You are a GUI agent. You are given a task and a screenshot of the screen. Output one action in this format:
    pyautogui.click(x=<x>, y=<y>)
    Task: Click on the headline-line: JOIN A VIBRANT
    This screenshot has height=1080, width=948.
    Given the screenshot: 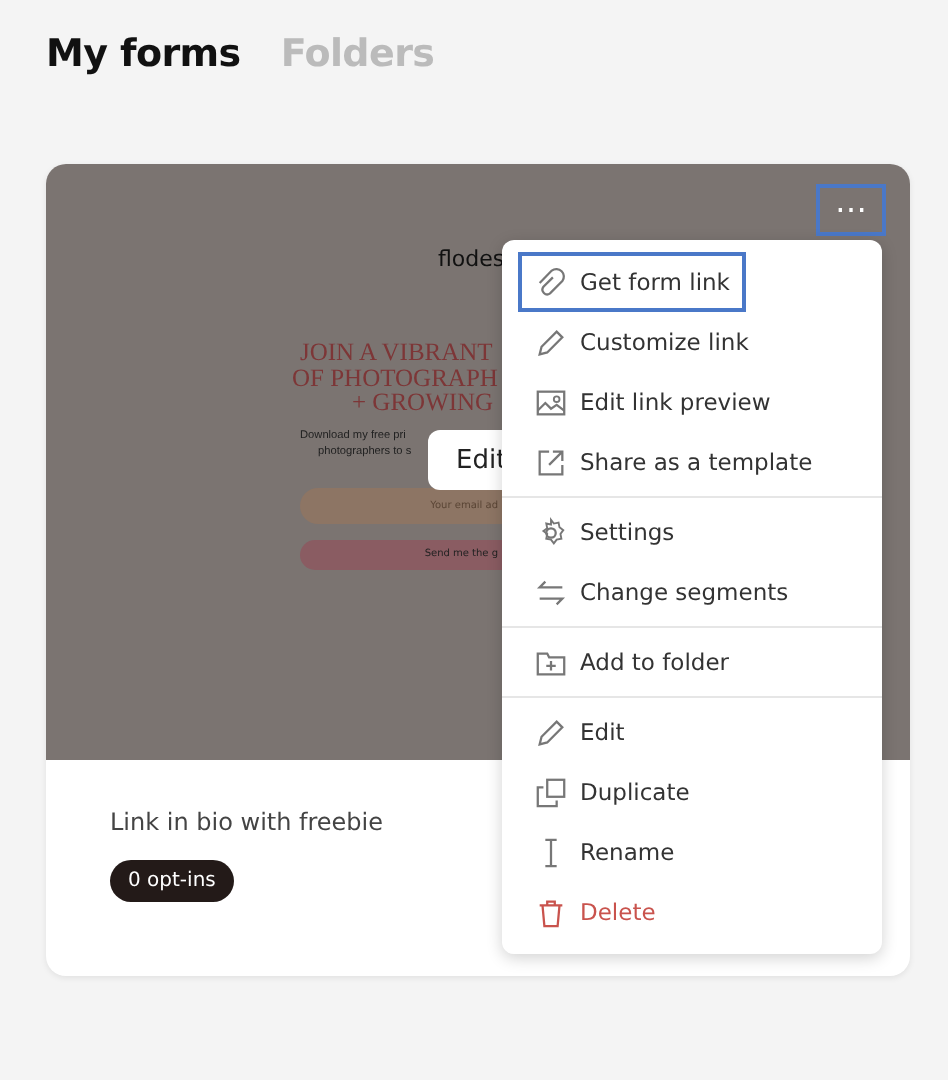 What is the action you would take?
    pyautogui.click(x=396, y=352)
    